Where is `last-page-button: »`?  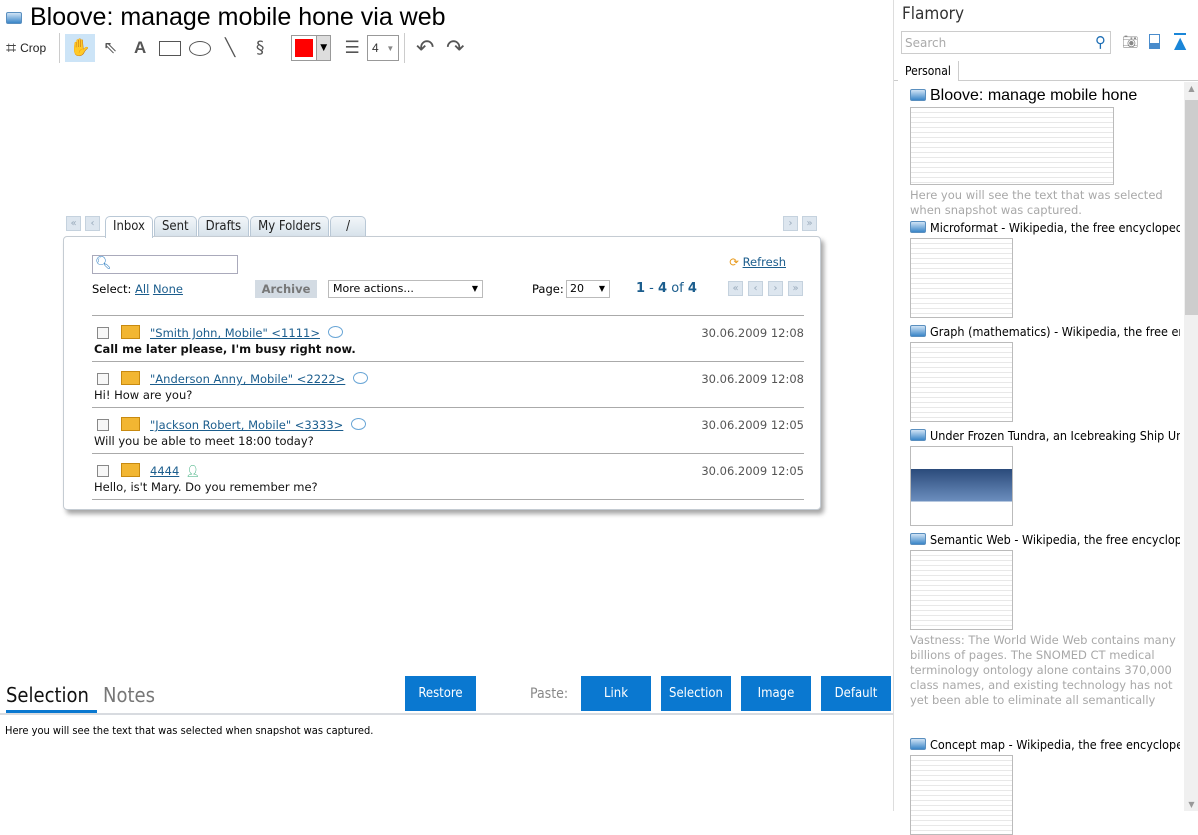 last-page-button: » is located at coordinates (795, 288).